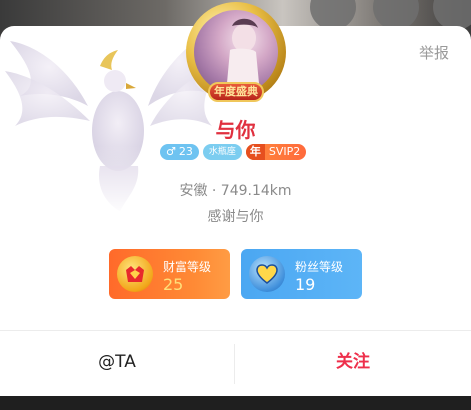  I want to click on bottom-bar, so click(235, 403).